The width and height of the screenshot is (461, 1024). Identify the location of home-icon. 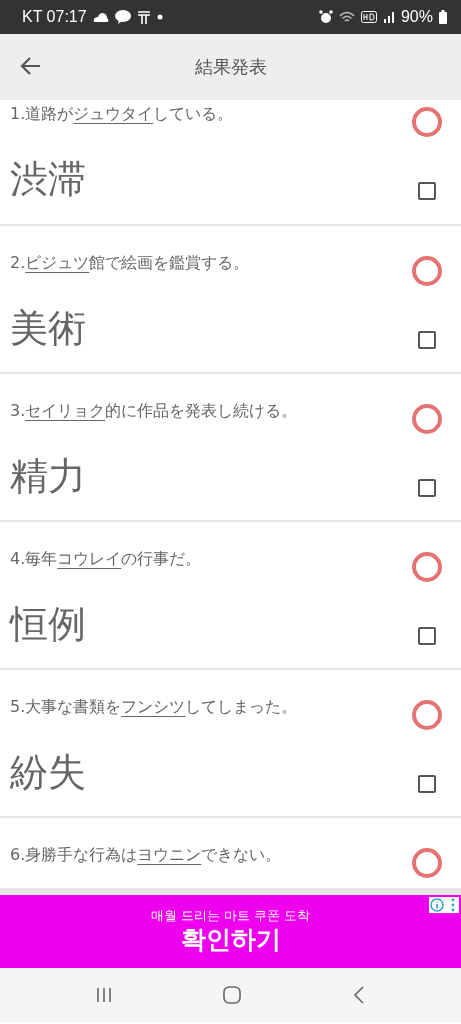
(232, 995).